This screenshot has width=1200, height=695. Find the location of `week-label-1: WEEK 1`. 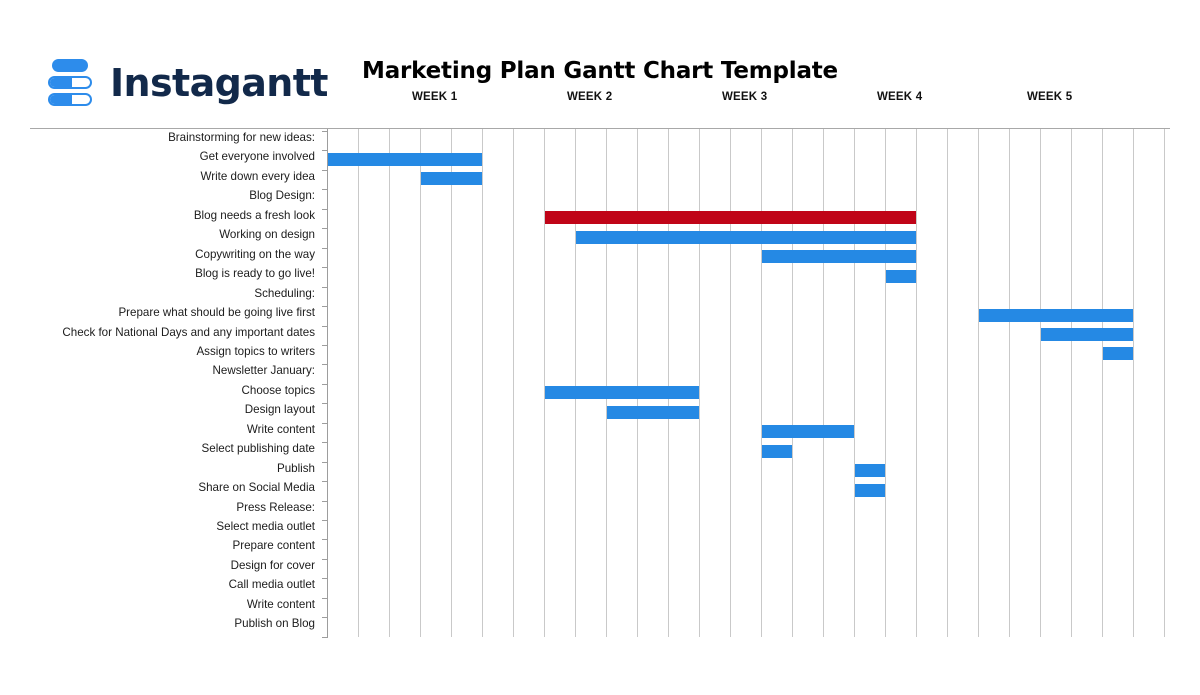

week-label-1: WEEK 1 is located at coordinates (435, 97).